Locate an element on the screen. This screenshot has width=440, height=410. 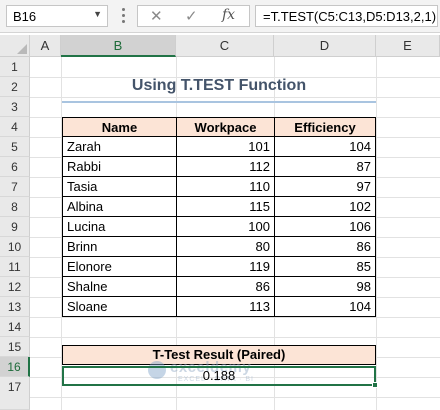
name-box: B16 ▼ is located at coordinates (57, 16).